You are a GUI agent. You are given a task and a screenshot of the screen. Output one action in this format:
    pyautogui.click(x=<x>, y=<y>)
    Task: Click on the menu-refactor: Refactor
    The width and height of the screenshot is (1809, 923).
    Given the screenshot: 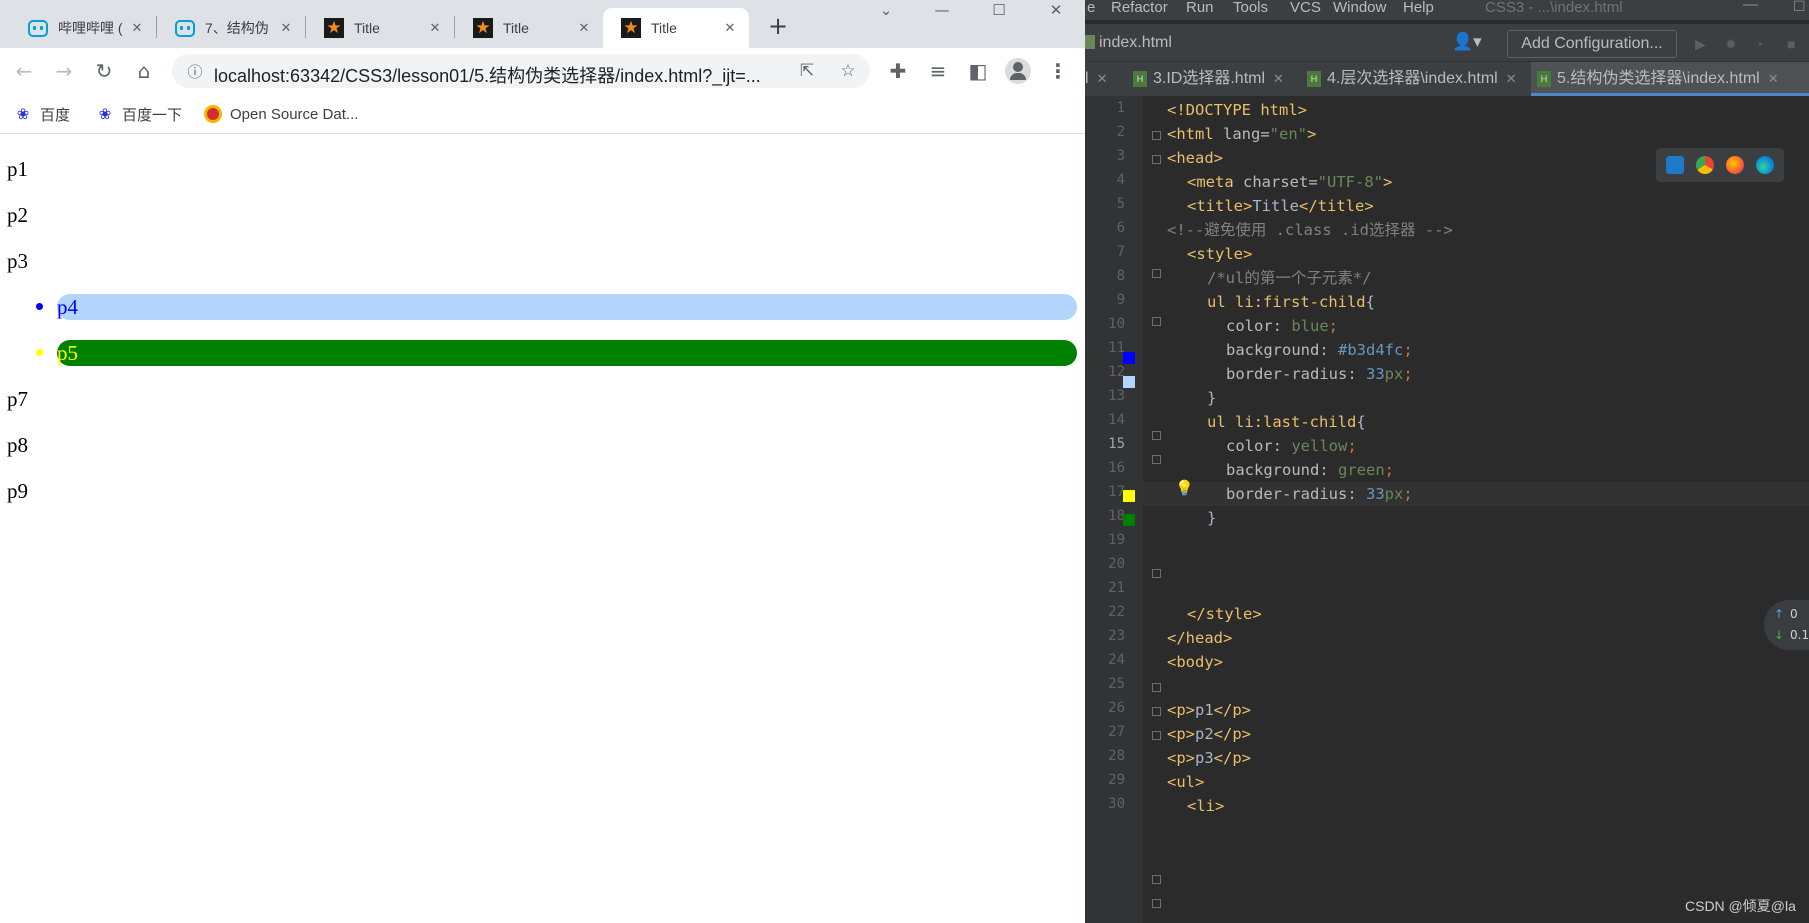 What is the action you would take?
    pyautogui.click(x=1139, y=8)
    